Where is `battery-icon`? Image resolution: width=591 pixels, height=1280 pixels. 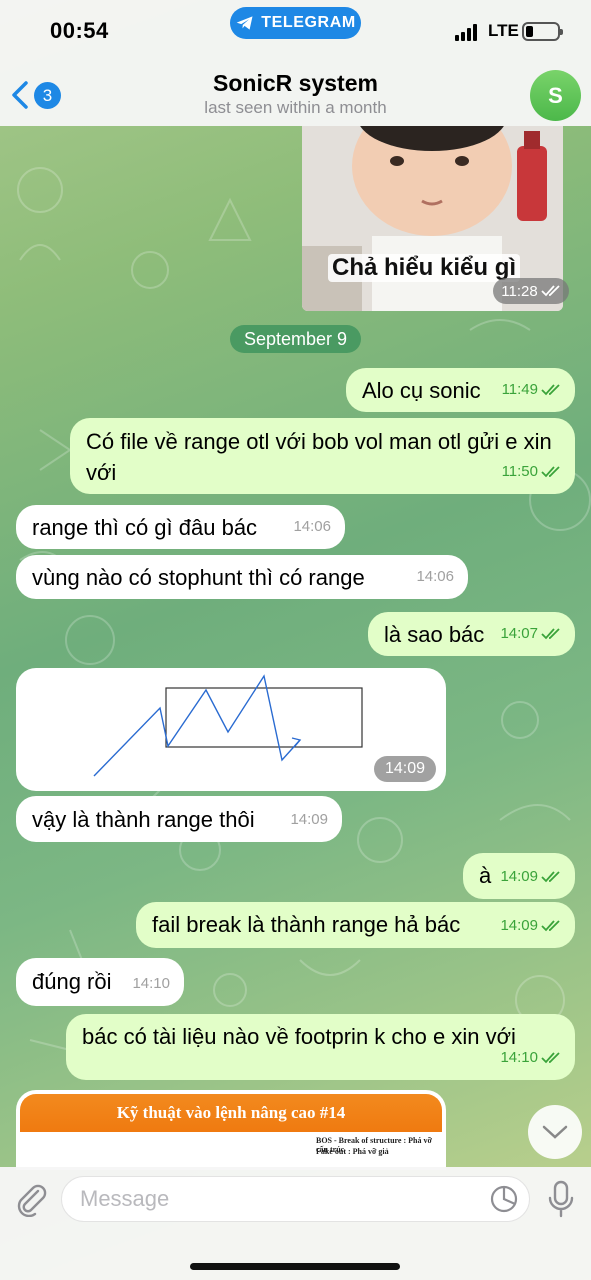
battery-icon is located at coordinates (542, 31).